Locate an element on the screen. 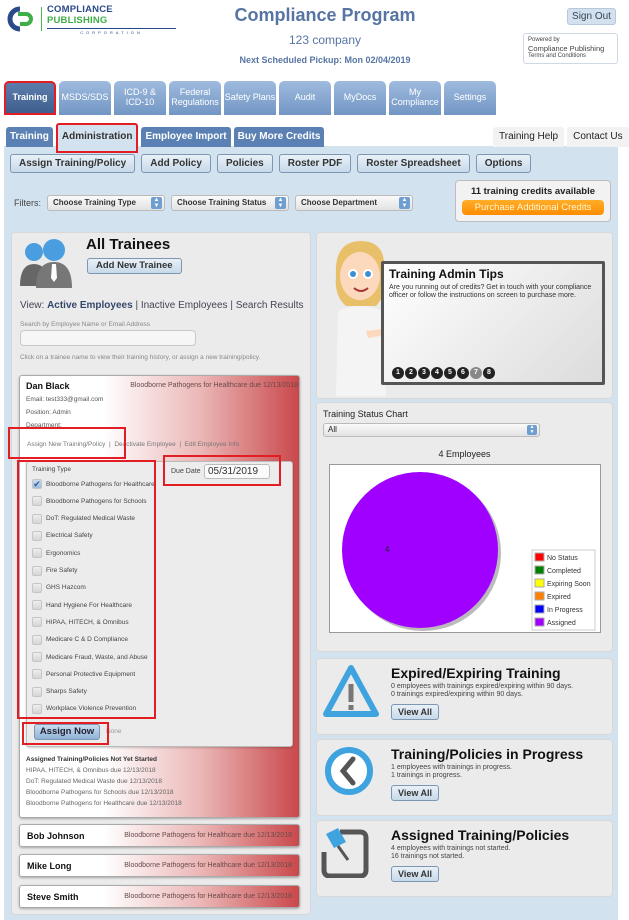 This screenshot has height=920, width=629. tip-page-button: 5 is located at coordinates (450, 373).